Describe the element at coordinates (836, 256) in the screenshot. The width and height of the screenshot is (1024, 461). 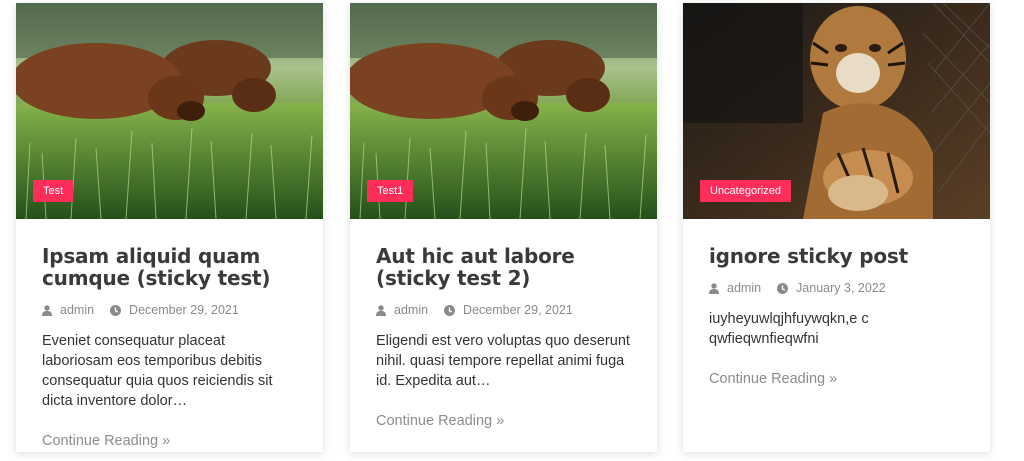
I see `post-title: ignore sticky post` at that location.